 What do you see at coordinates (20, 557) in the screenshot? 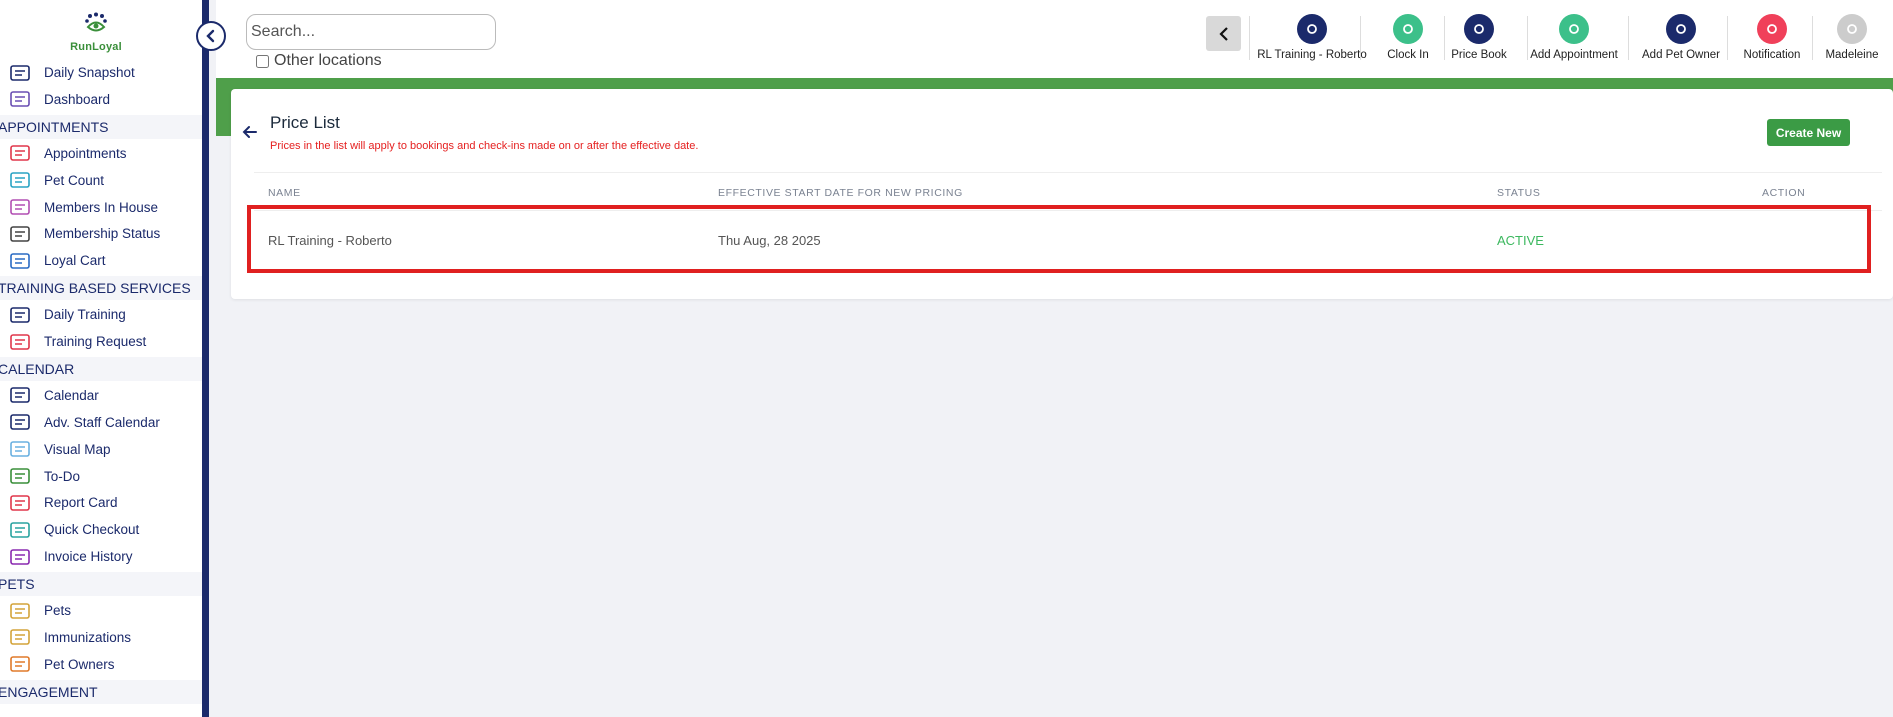
I see `invoice-history-icon` at bounding box center [20, 557].